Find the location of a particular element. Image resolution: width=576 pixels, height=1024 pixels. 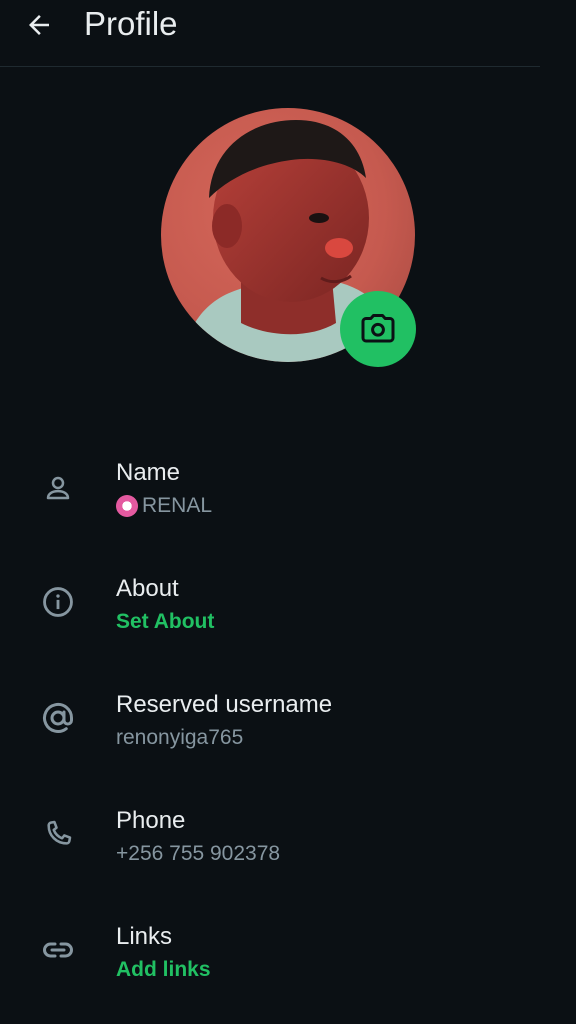

link-icon is located at coordinates (58, 950).